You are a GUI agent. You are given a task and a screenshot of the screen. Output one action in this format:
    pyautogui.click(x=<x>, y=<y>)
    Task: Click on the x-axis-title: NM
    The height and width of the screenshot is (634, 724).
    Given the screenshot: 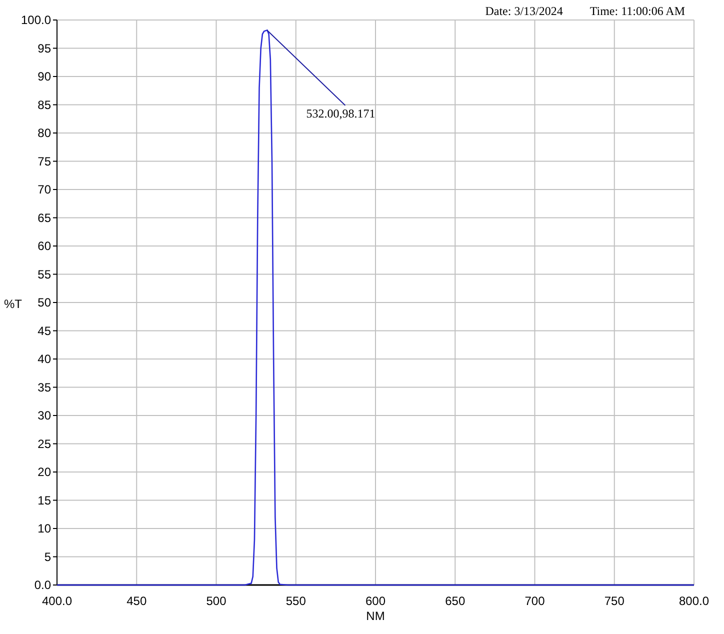 What is the action you would take?
    pyautogui.click(x=375, y=616)
    